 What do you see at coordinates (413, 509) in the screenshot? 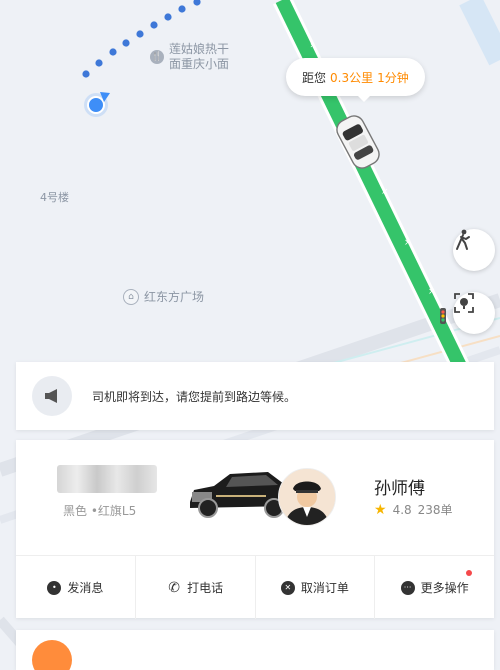
I see `driver-meta: ★ 4.8 238单` at bounding box center [413, 509].